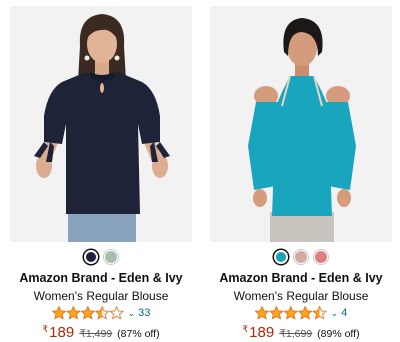  Describe the element at coordinates (296, 334) in the screenshot. I see `list-price: ₹1,699` at that location.